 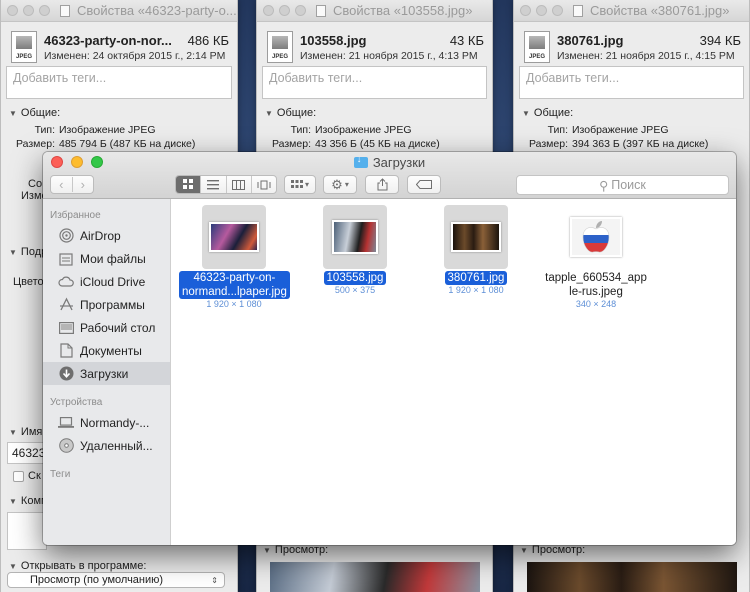 I want to click on forward-button: ›, so click(x=82, y=184).